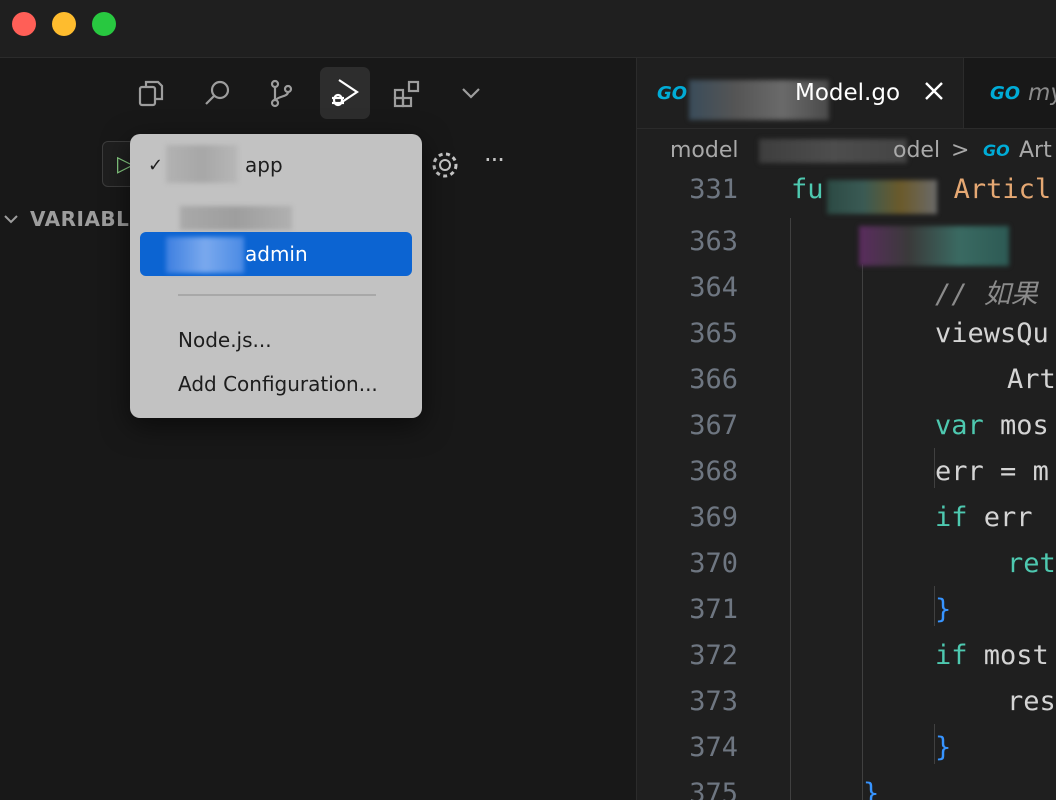 This screenshot has width=1056, height=800. I want to click on breadcrumb: model odel > GO Art, so click(846, 150).